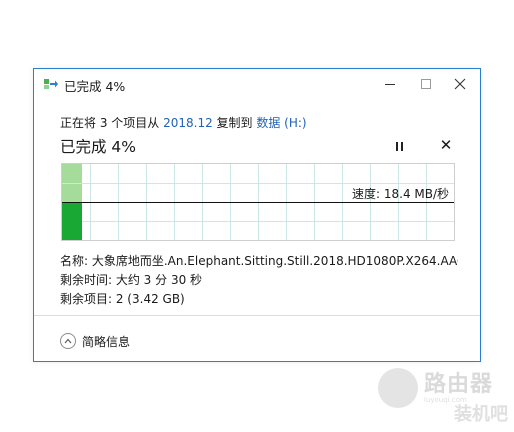 The height and width of the screenshot is (432, 514). Describe the element at coordinates (234, 123) in the screenshot. I see `summary-middle: 复制到` at that location.